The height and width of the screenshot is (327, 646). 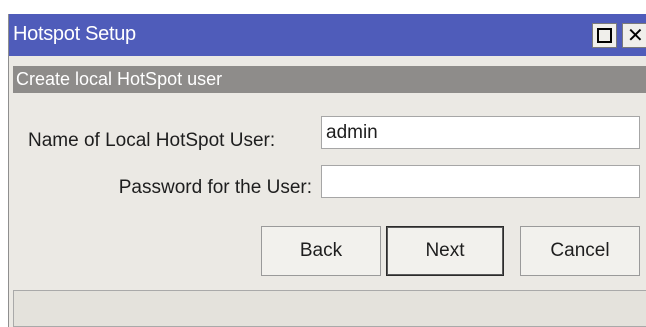 What do you see at coordinates (119, 79) in the screenshot?
I see `section-title: Create local HotSpot user` at bounding box center [119, 79].